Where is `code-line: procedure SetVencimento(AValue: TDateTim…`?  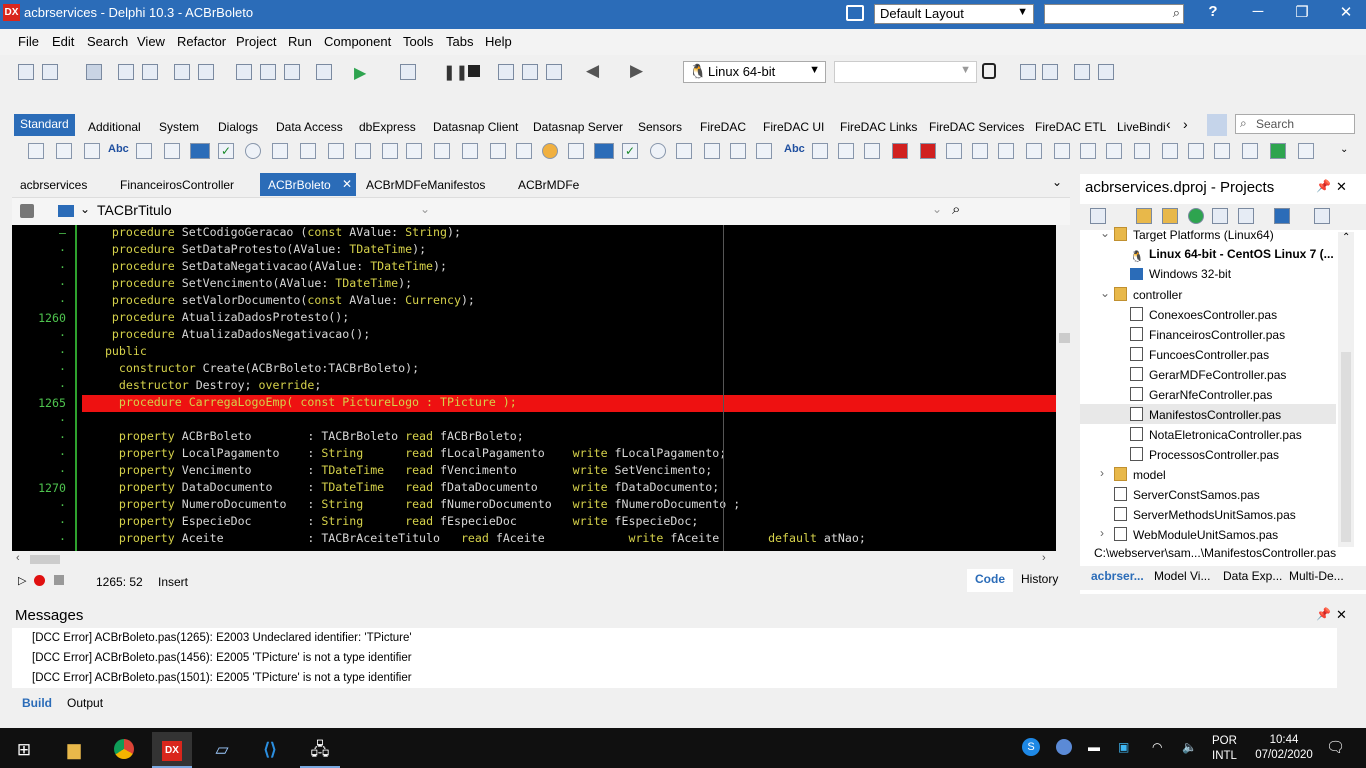 code-line: procedure SetVencimento(AValue: TDateTim… is located at coordinates (569, 284).